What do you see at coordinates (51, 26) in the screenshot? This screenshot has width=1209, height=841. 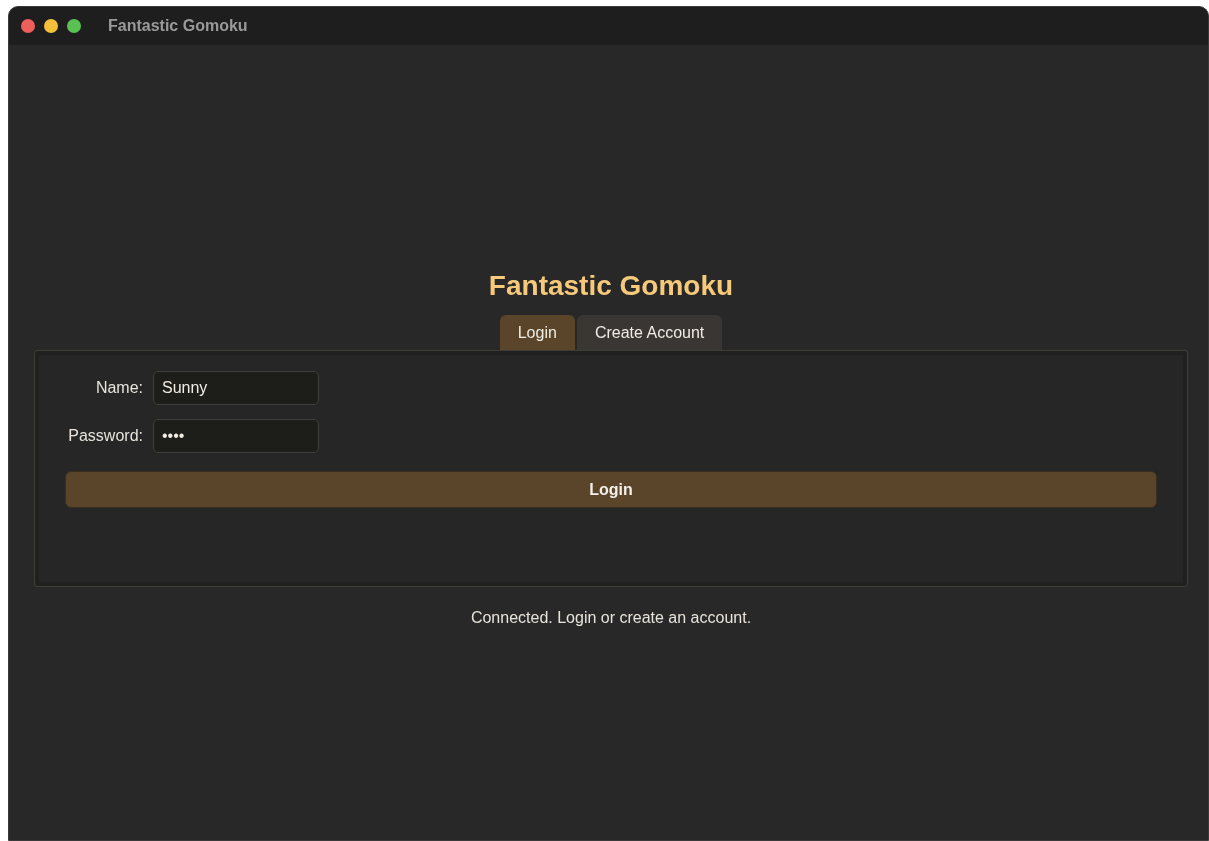 I see `minimize-button` at bounding box center [51, 26].